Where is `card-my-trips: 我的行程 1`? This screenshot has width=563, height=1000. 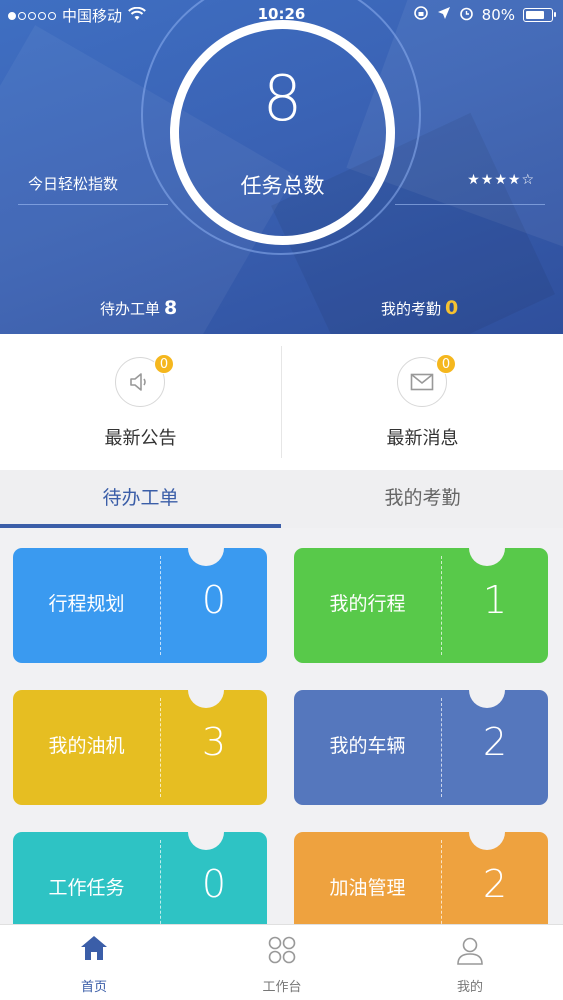 card-my-trips: 我的行程 1 is located at coordinates (421, 605).